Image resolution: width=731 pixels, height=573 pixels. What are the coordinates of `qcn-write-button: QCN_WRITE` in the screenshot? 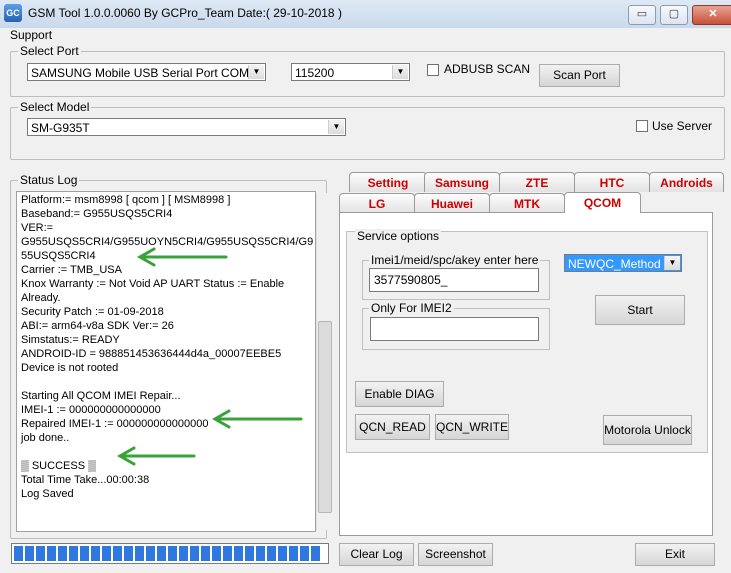 It's located at (472, 427).